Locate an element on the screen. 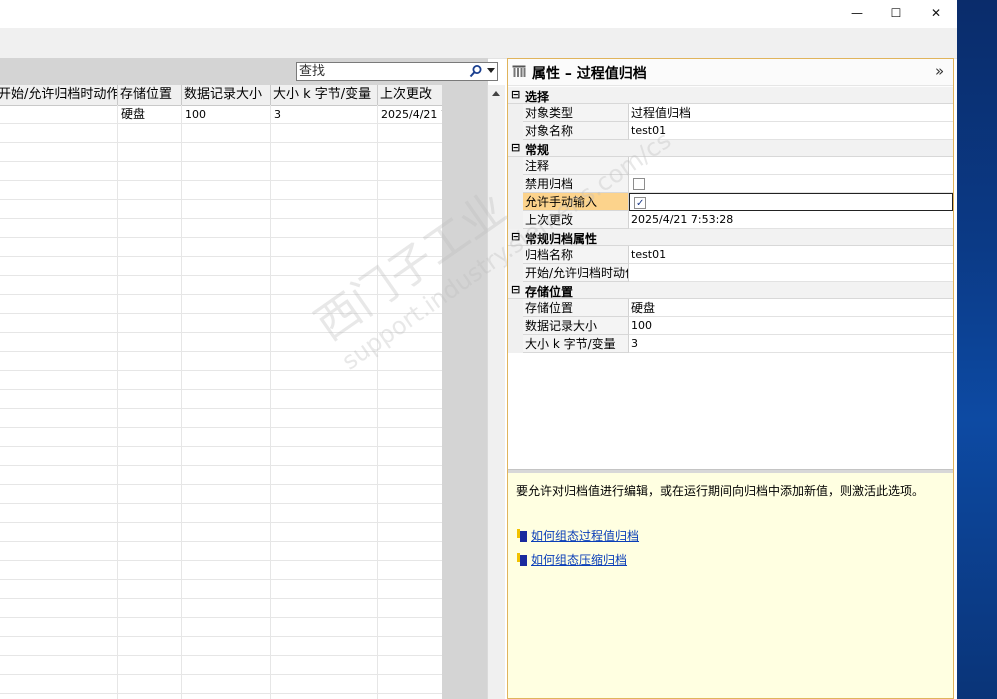 The width and height of the screenshot is (997, 699). property-row-last-change: 上次更改 2025/4/21 7:53:28 is located at coordinates (730, 220).